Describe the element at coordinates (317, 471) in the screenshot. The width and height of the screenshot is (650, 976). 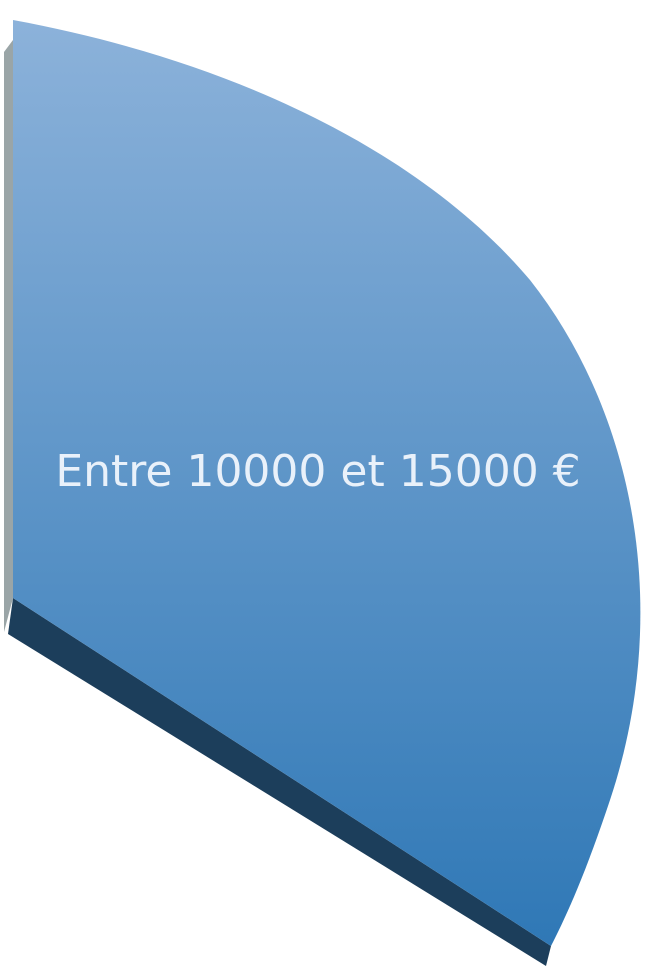
I see `pie-slice-label: Entre 10000 et 15000 €` at that location.